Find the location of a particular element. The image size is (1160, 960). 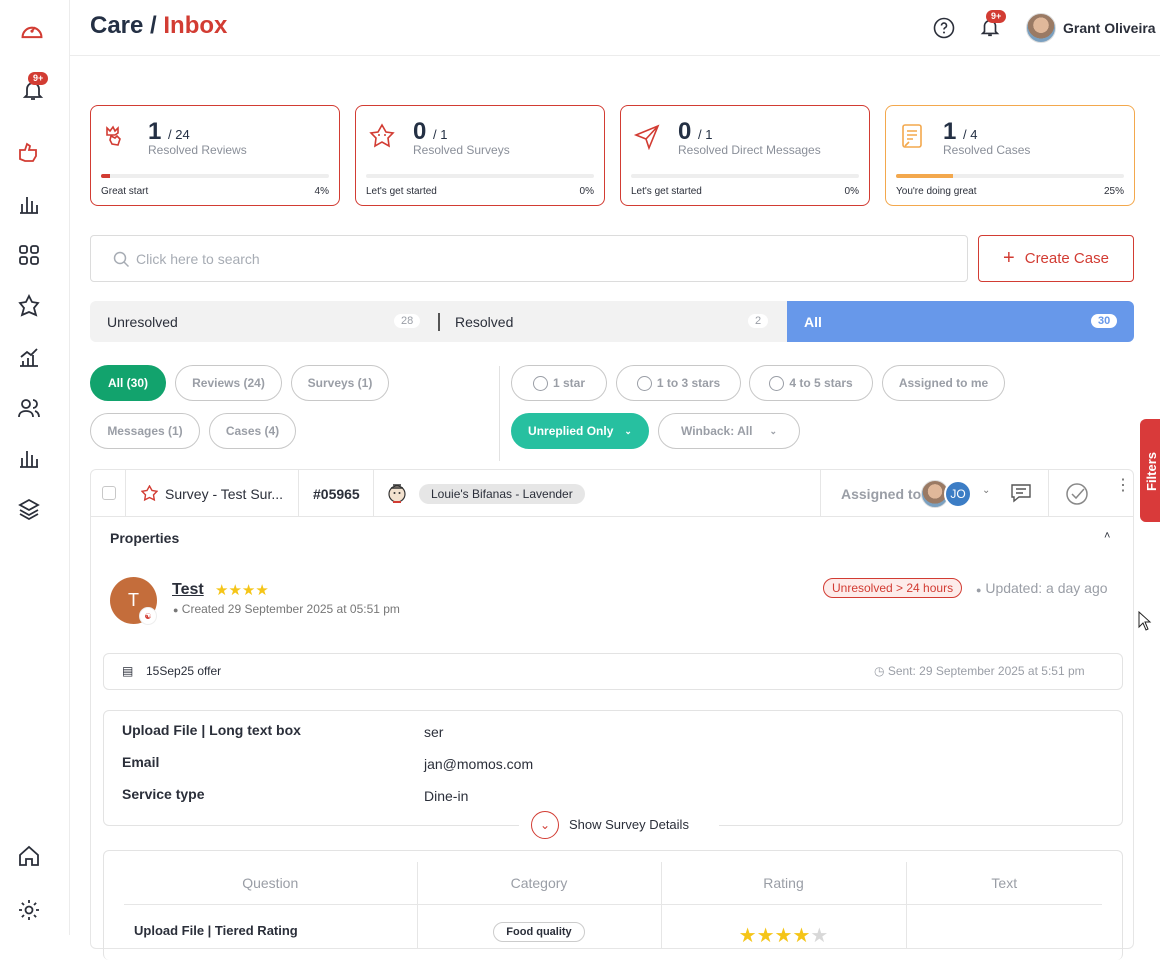

chevron-up-icon: ˄ is located at coordinates (1107, 536).